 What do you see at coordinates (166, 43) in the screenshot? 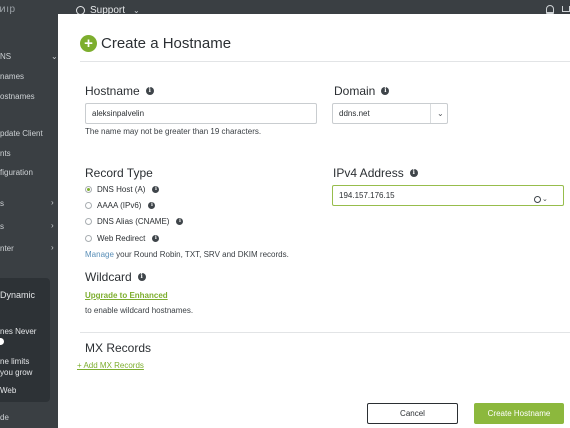
I see `page-title: Create a Hostname` at bounding box center [166, 43].